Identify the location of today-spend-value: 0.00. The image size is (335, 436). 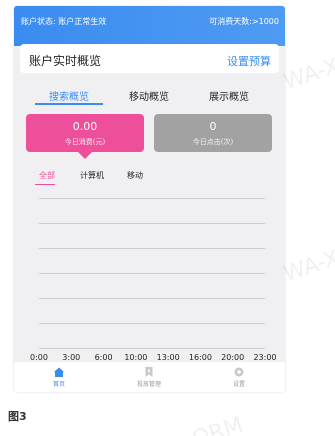
(85, 126).